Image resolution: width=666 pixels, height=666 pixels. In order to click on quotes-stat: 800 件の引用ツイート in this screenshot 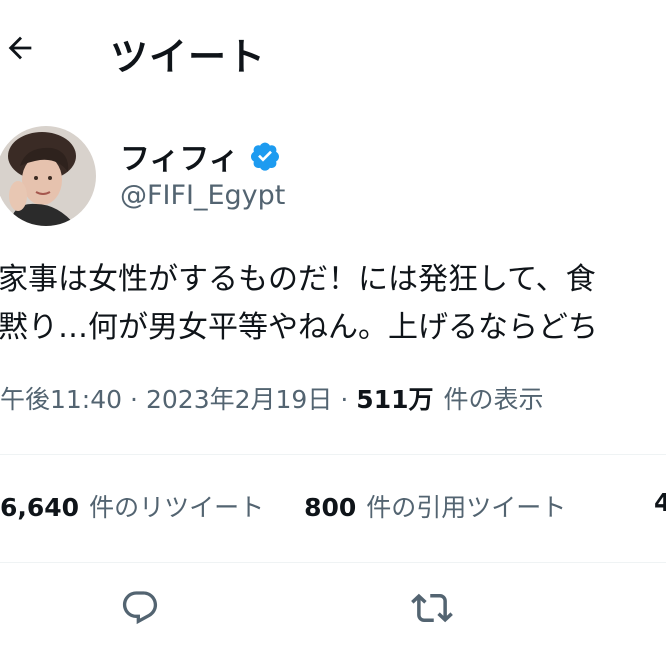, I will do `click(435, 506)`.